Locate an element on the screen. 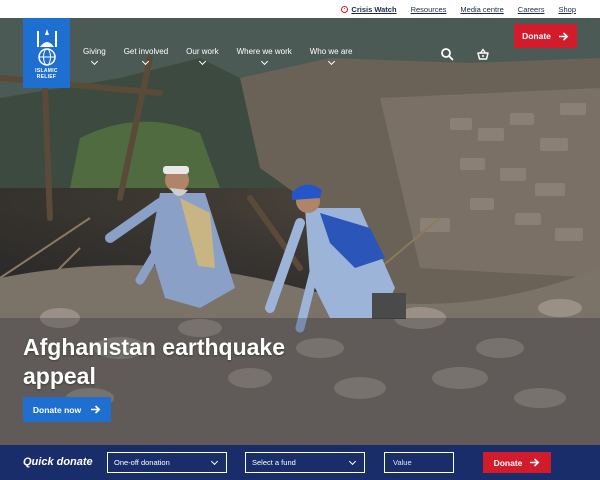  quick-donate-button: Donate is located at coordinates (517, 462).